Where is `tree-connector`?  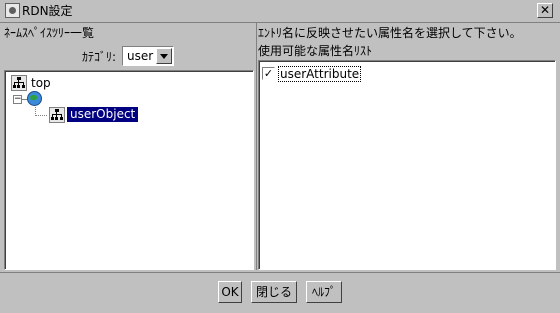
tree-connector is located at coordinates (41, 116).